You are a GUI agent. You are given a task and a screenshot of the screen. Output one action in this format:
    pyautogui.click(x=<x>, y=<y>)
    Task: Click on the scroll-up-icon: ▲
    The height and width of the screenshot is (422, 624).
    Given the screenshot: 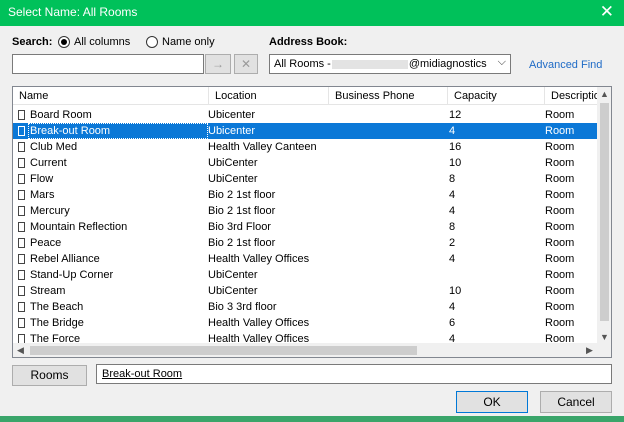 What is the action you would take?
    pyautogui.click(x=604, y=94)
    